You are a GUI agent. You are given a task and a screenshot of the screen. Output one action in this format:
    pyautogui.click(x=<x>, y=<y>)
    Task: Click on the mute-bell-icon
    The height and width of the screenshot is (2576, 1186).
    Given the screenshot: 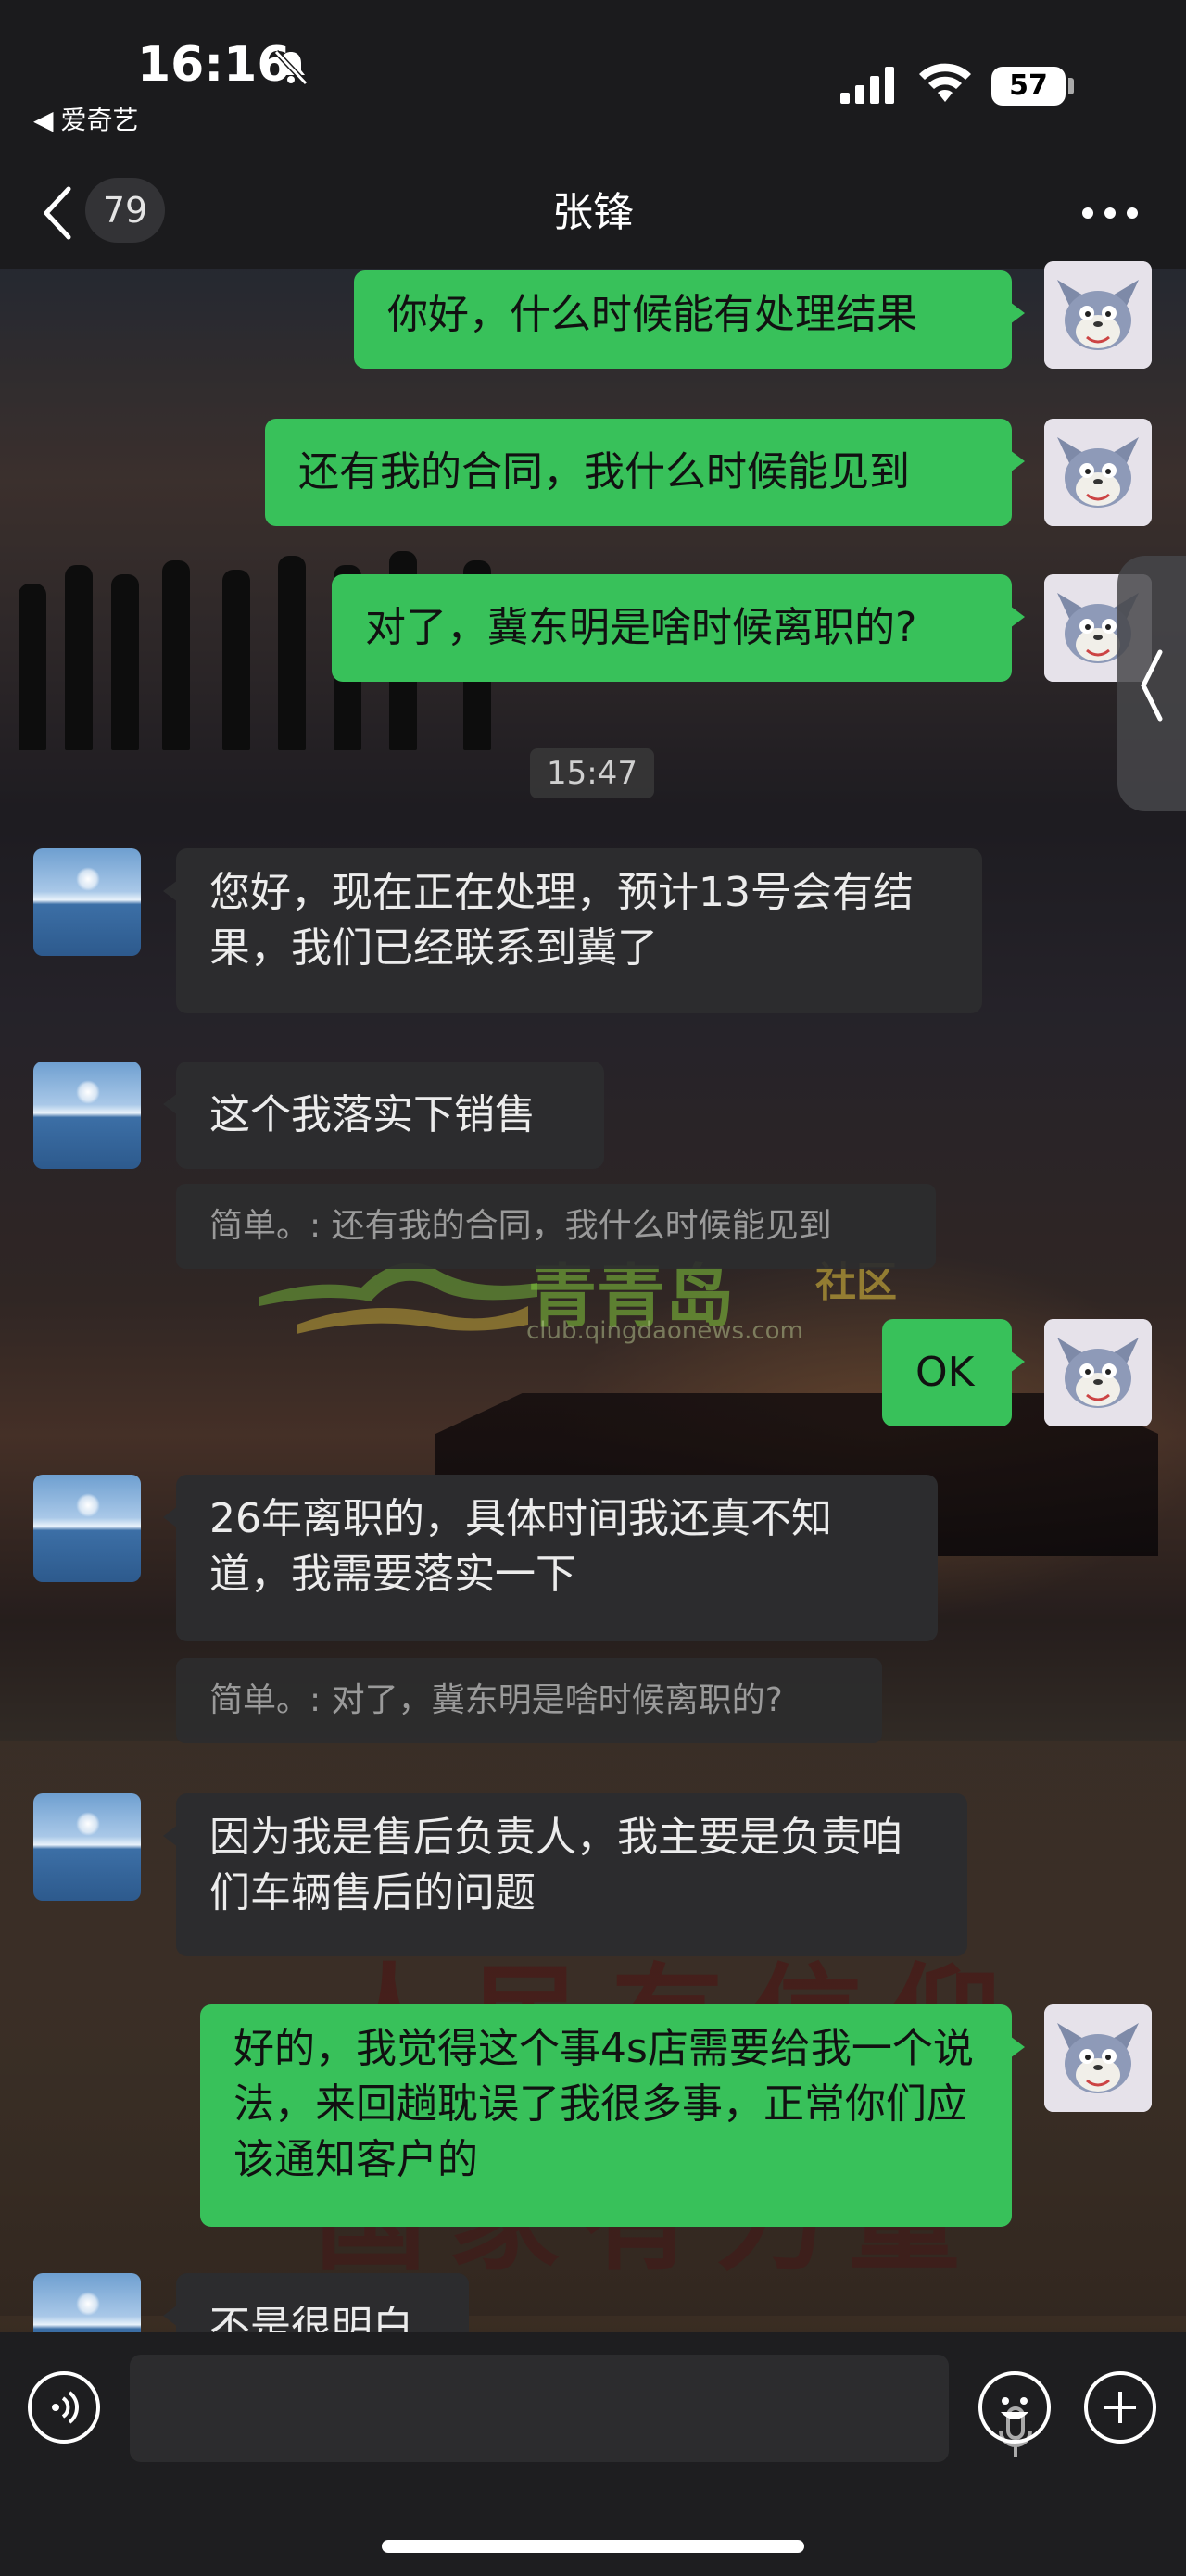 What is the action you would take?
    pyautogui.click(x=291, y=67)
    